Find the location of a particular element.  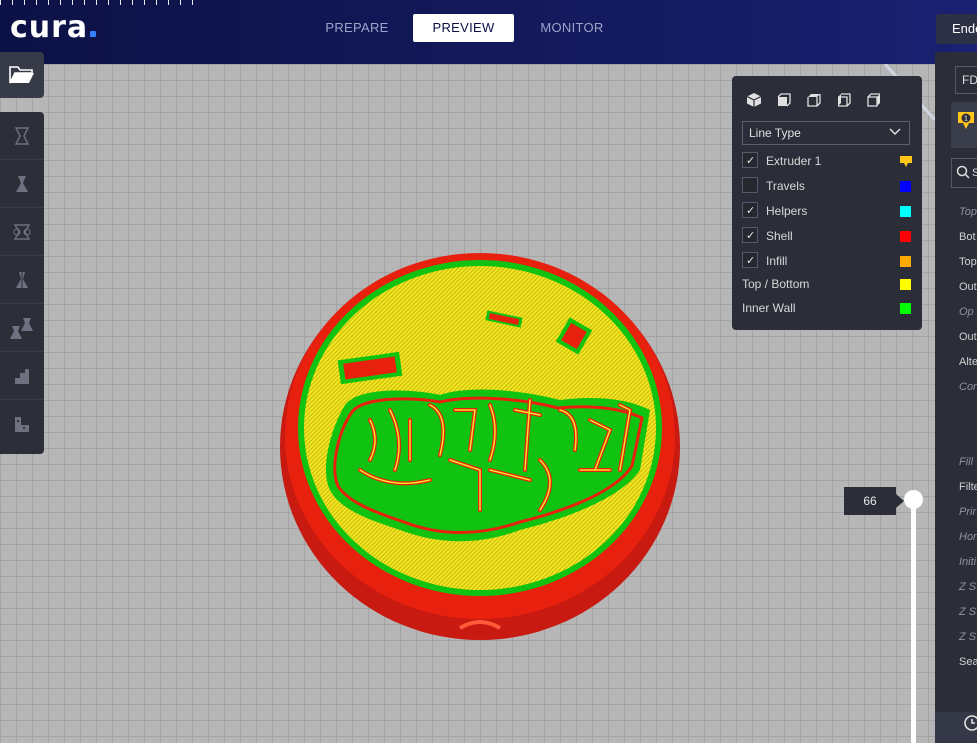

setting-row: Bot is located at coordinates (967, 237).